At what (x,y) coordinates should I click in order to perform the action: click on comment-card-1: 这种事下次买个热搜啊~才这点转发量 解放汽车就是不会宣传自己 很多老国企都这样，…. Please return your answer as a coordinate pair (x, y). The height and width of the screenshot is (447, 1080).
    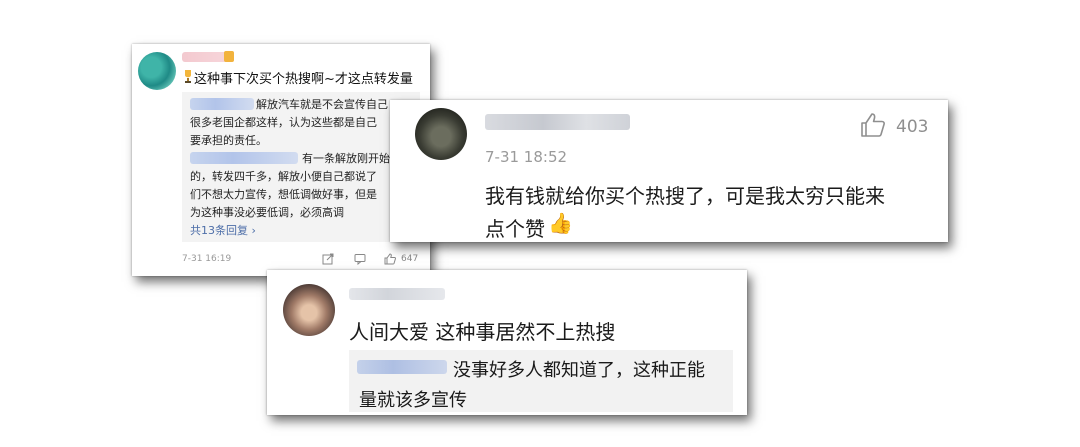
    Looking at the image, I should click on (281, 160).